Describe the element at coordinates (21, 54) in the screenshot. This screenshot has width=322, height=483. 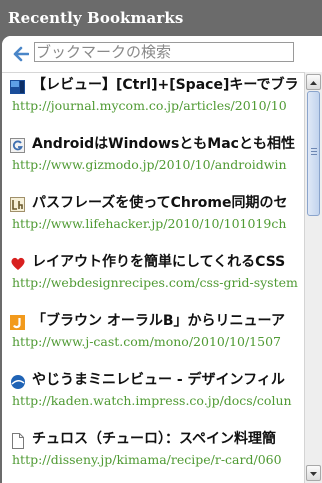
I see `back-arrow-icon` at that location.